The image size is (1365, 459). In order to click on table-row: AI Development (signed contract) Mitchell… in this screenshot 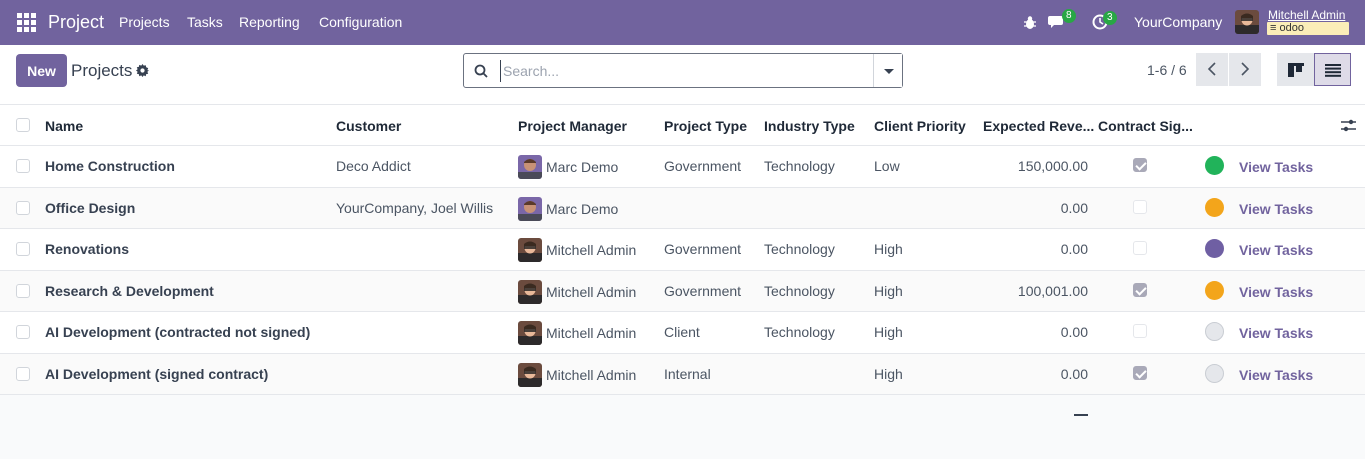, I will do `click(682, 374)`.